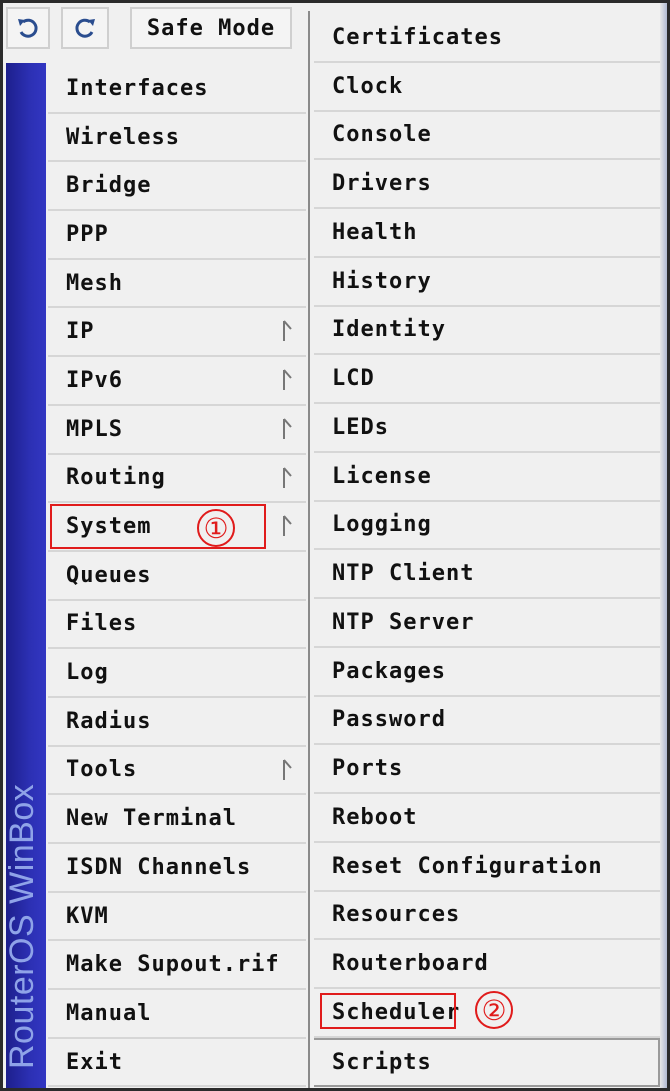 This screenshot has width=670, height=1091. Describe the element at coordinates (382, 135) in the screenshot. I see `submenu-item-label: Console` at that location.